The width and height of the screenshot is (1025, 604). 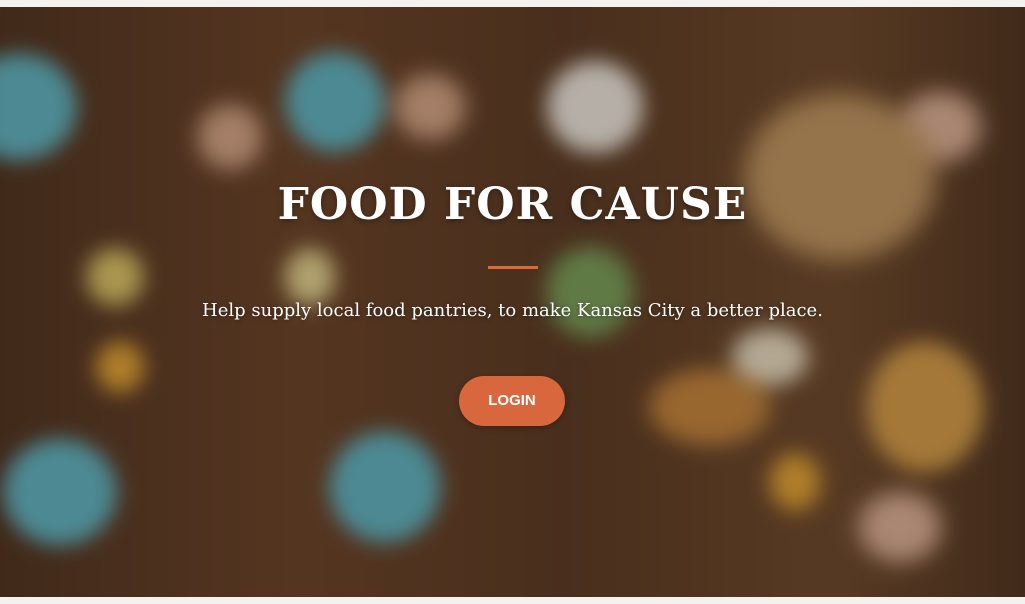 I want to click on page-title: FOOD FOR CAUSE, so click(x=512, y=204).